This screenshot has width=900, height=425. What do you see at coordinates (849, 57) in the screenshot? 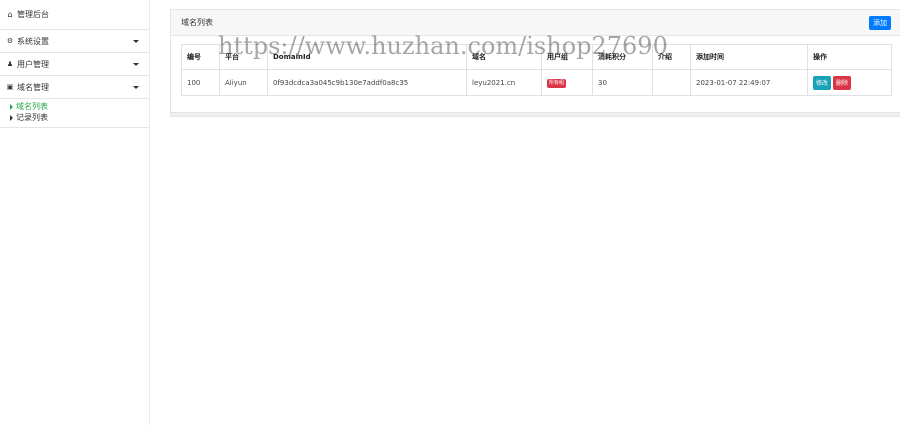
I see `column-header-actions: 操作` at bounding box center [849, 57].